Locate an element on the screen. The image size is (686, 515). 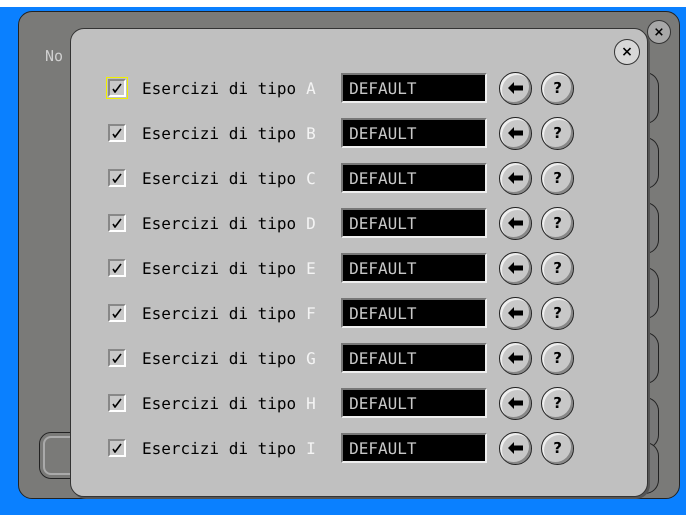
field-label: No is located at coordinates (54, 56).